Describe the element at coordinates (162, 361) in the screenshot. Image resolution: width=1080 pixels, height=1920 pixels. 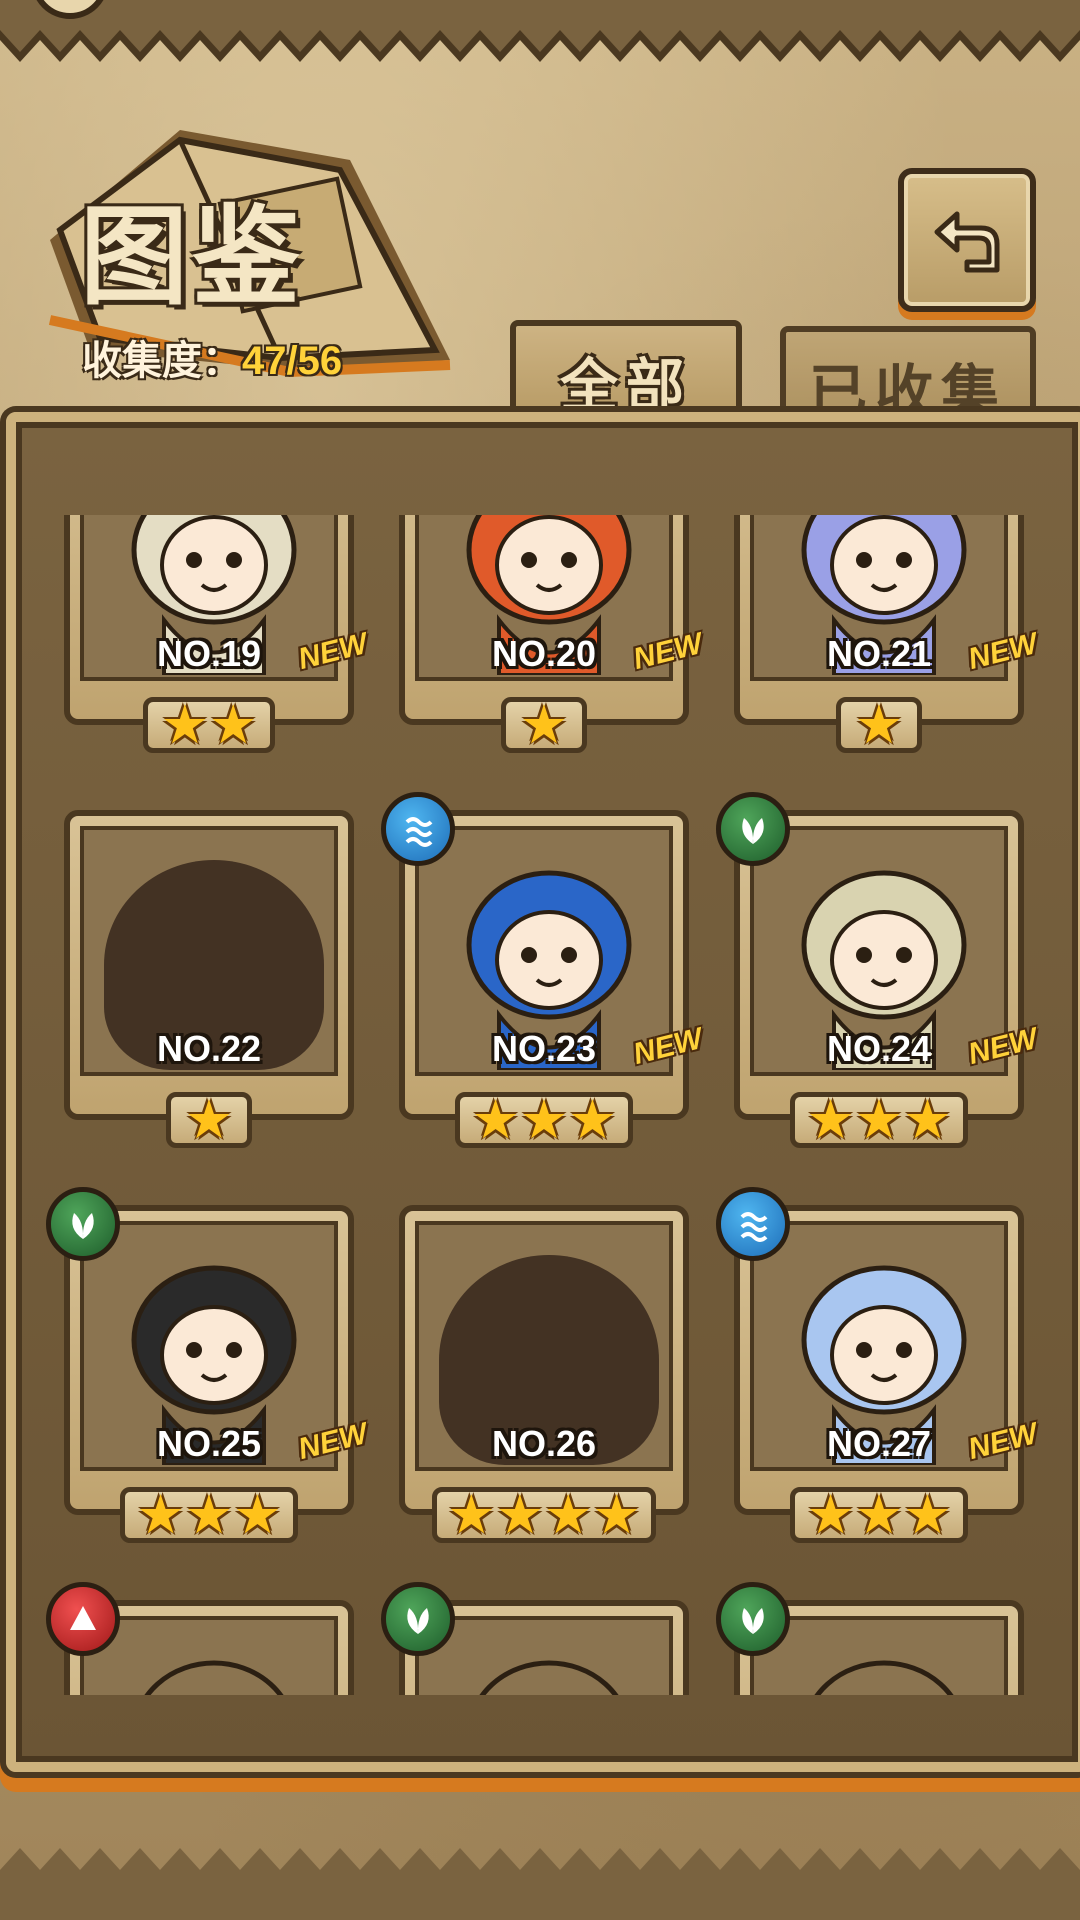
I see `collection-label: 收集度：` at that location.